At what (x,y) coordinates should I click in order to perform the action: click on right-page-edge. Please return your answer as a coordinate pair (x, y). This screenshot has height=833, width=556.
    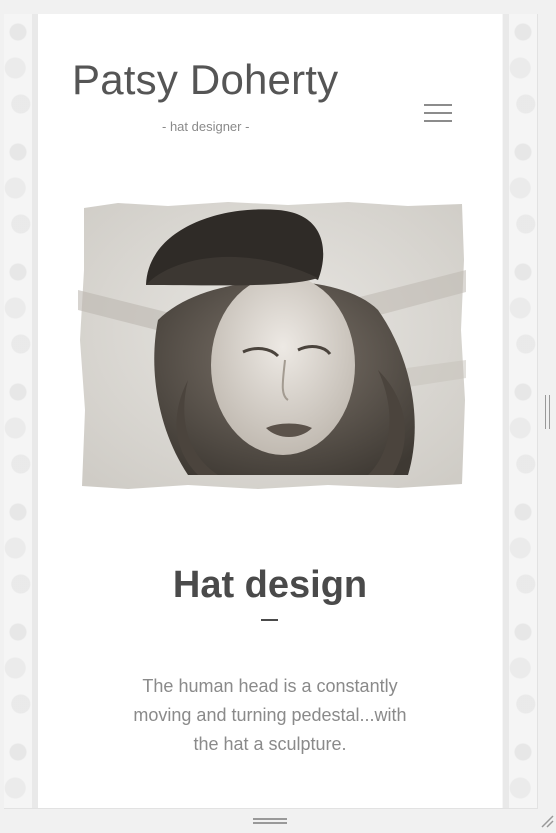
    Looking at the image, I should click on (506, 411).